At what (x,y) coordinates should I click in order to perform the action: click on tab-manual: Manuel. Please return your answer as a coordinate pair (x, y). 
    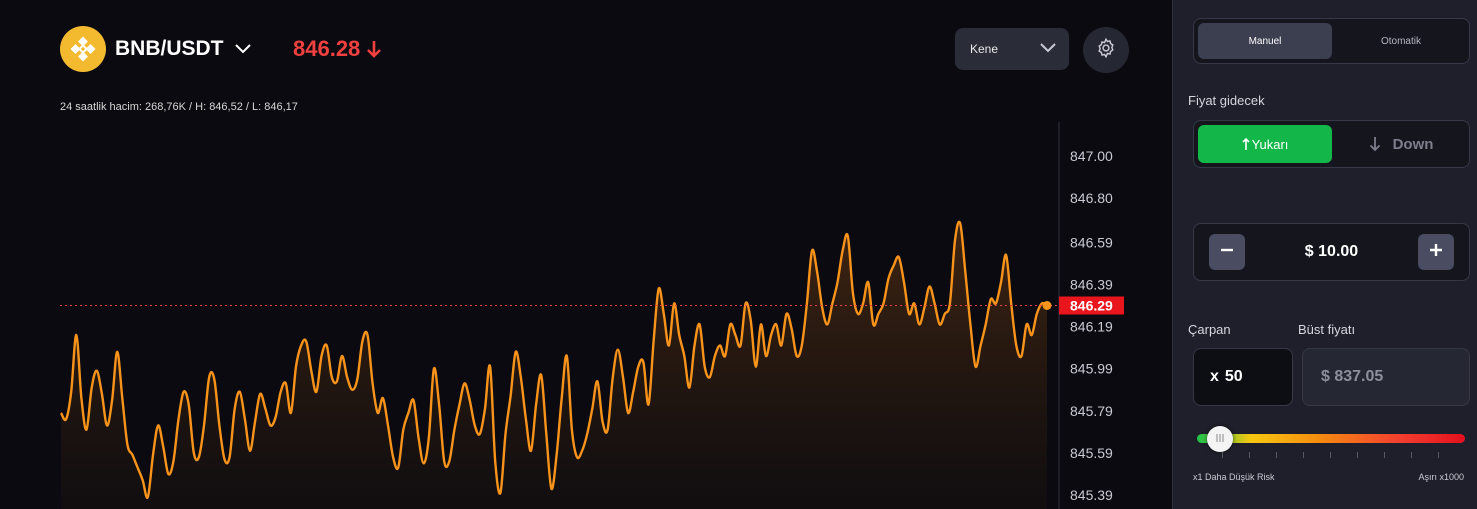
    Looking at the image, I should click on (1265, 41).